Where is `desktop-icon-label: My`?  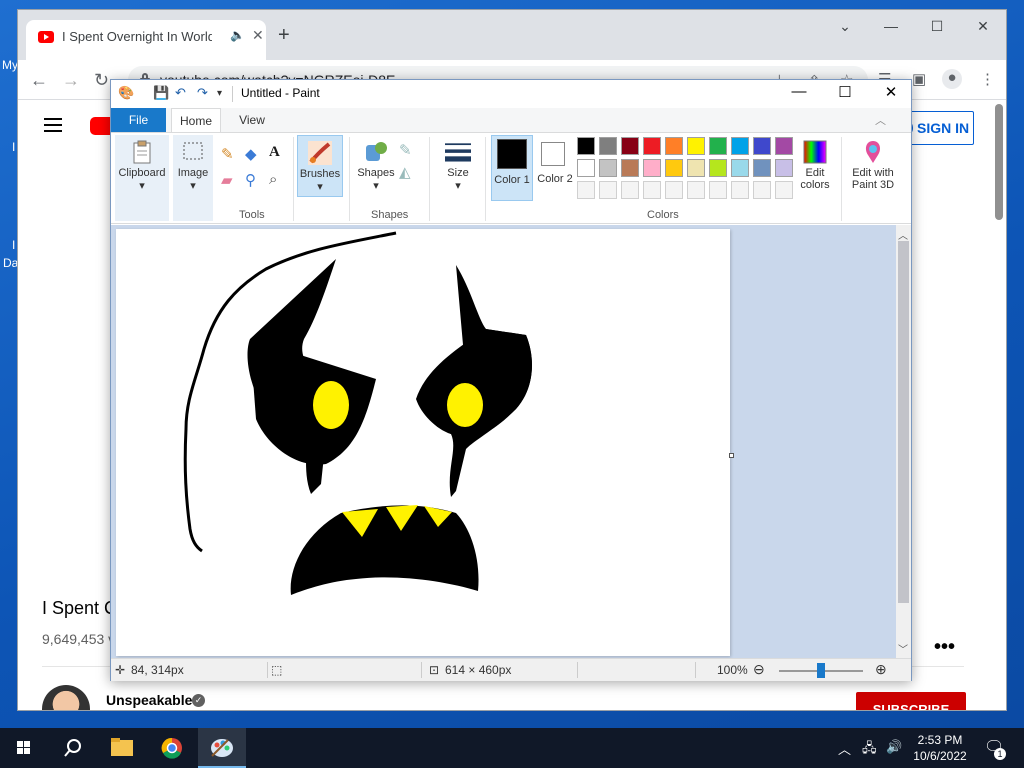 desktop-icon-label: My is located at coordinates (10, 65).